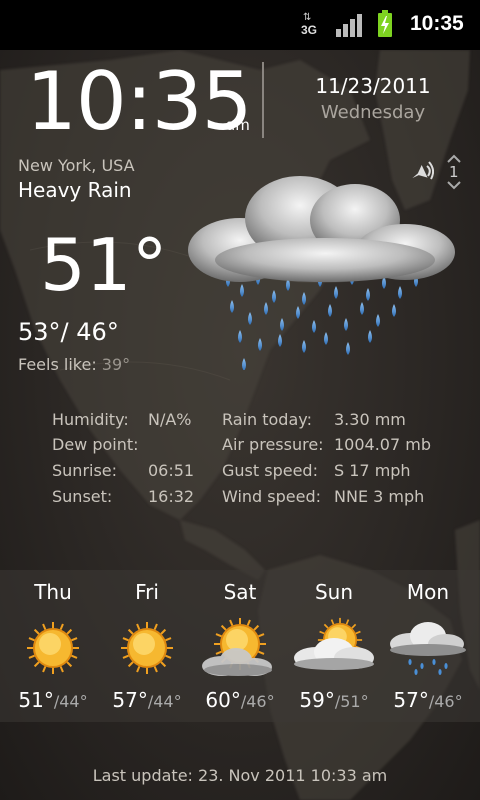 The image size is (480, 800). Describe the element at coordinates (82, 496) in the screenshot. I see `sunset-label: Sunset:` at that location.